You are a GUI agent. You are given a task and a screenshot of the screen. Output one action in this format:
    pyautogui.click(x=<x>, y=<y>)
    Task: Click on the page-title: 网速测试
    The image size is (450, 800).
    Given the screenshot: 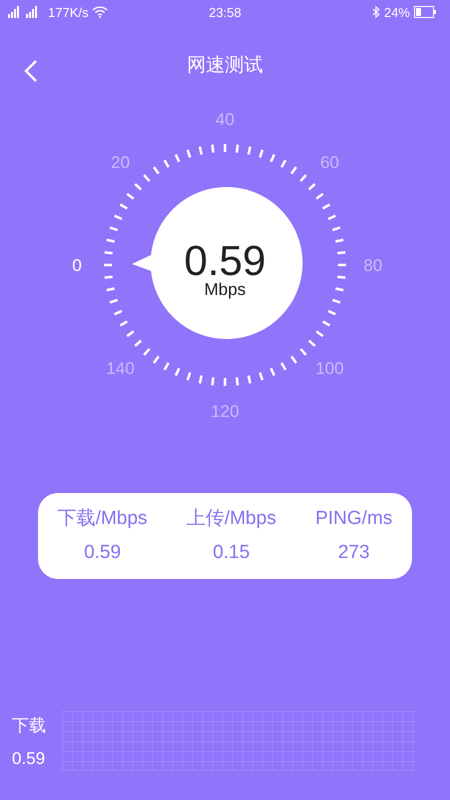 What is the action you would take?
    pyautogui.click(x=225, y=66)
    